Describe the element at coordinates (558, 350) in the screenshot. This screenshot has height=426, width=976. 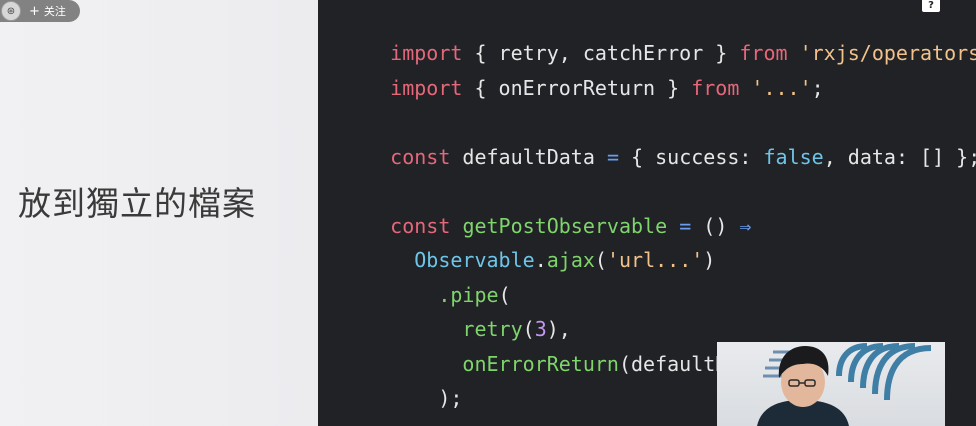
I see `code-line-8: onErrorReturn(defaultData)` at that location.